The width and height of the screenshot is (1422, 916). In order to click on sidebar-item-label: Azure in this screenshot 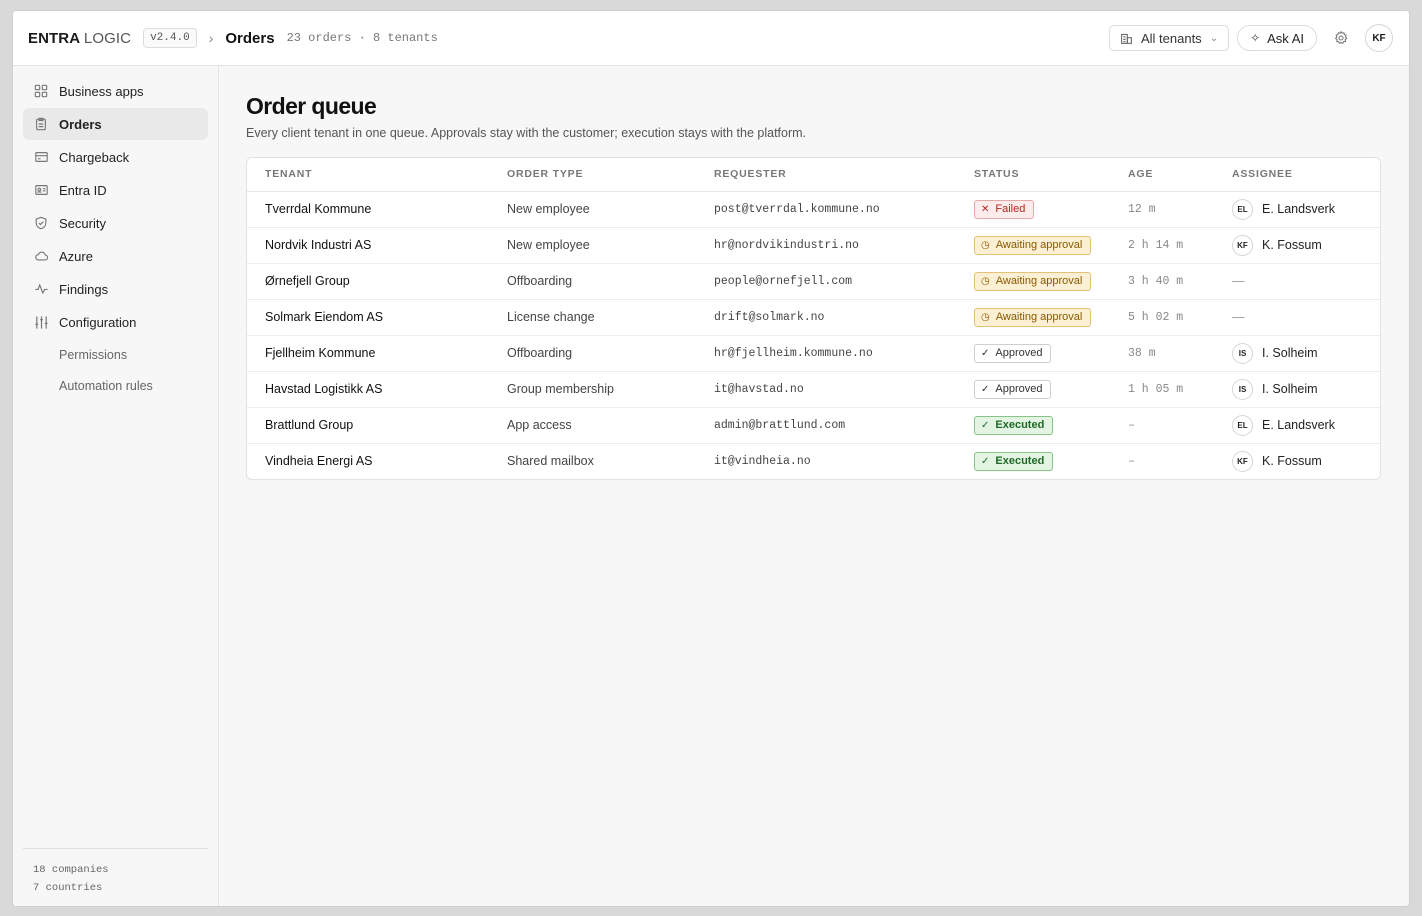, I will do `click(76, 256)`.